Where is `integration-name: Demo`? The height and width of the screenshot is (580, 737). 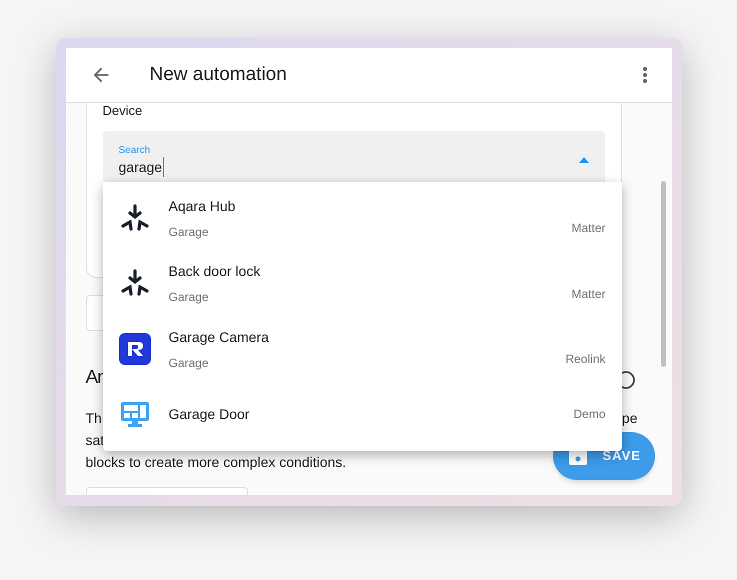
integration-name: Demo is located at coordinates (589, 415).